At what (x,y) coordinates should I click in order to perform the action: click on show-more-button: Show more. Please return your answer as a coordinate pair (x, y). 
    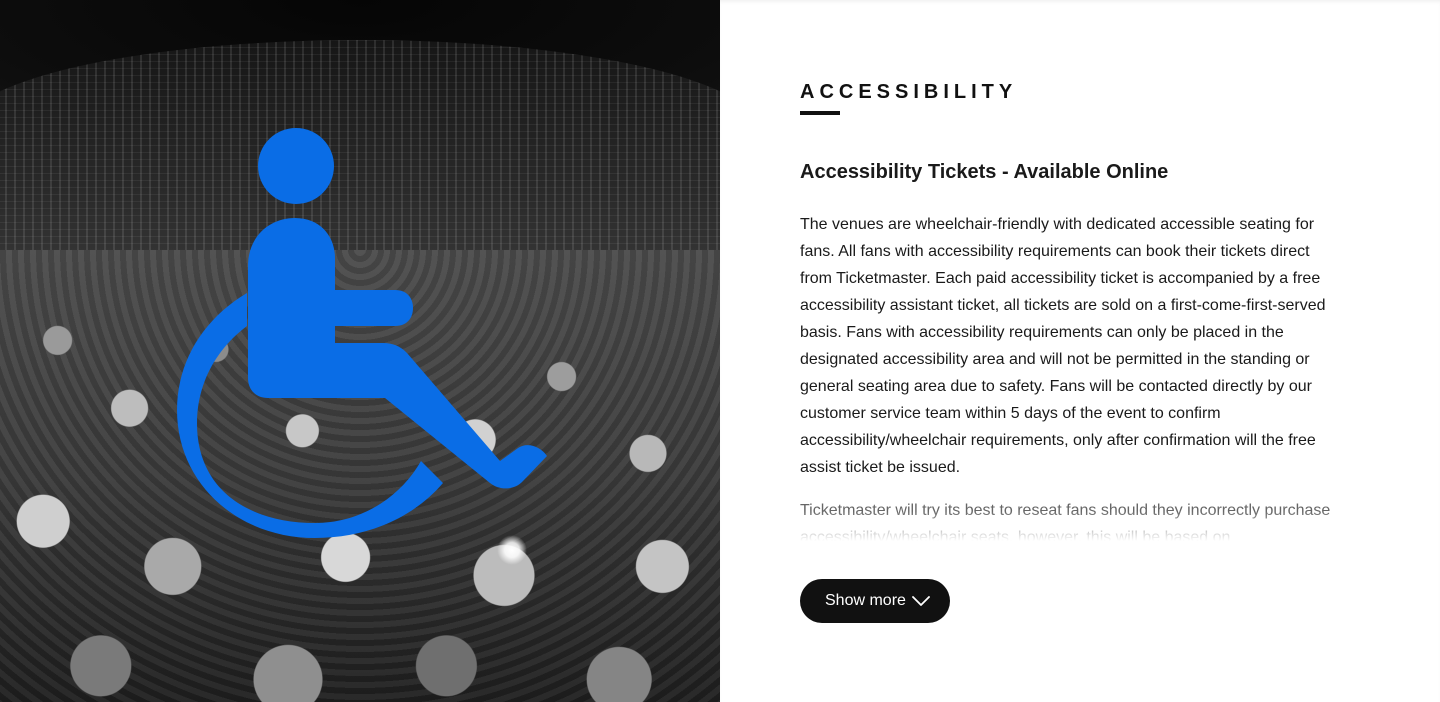
    Looking at the image, I should click on (875, 601).